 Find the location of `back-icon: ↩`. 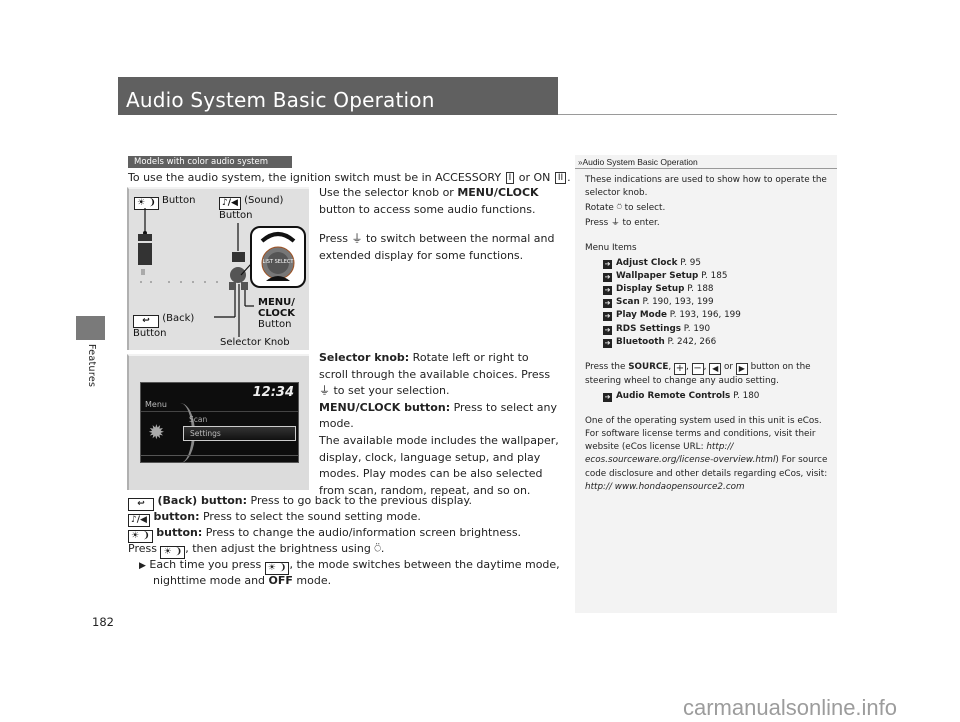

back-icon: ↩ is located at coordinates (146, 321).